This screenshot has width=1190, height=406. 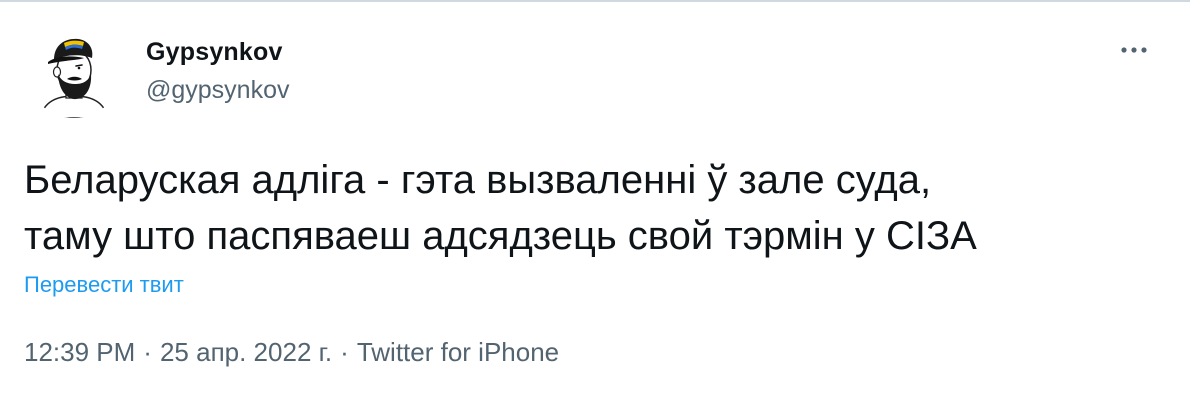 I want to click on more-dots-icon, so click(x=1134, y=50).